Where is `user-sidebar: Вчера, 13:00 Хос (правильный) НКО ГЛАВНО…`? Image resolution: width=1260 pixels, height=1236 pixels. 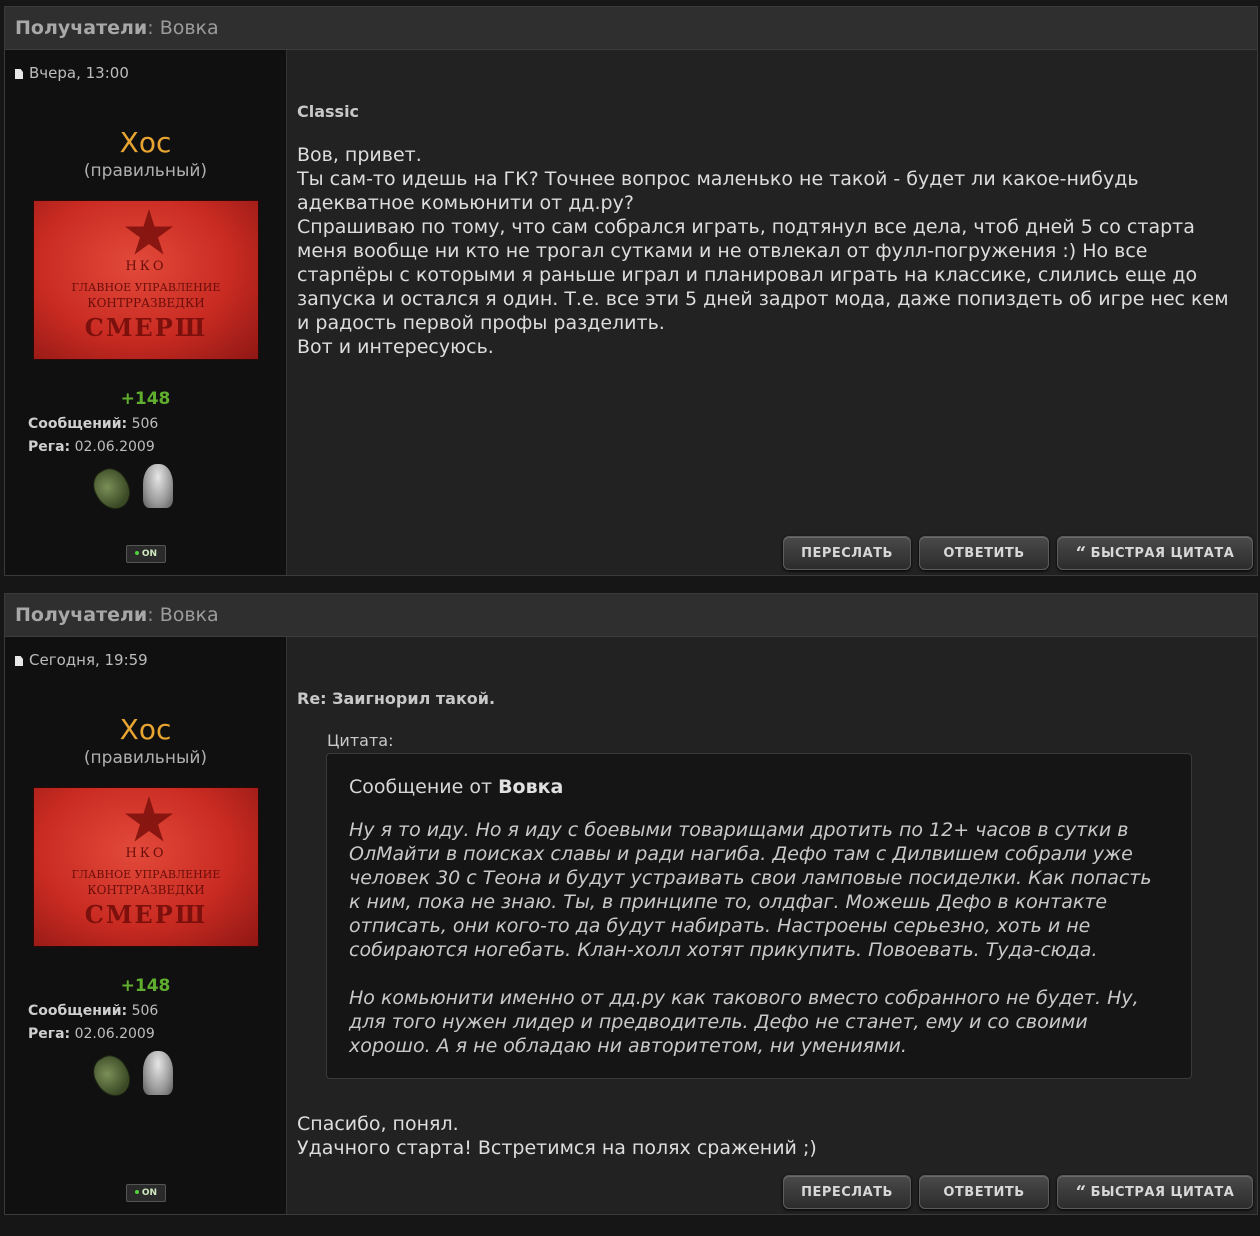 user-sidebar: Вчера, 13:00 Хос (правильный) НКО ГЛАВНО… is located at coordinates (146, 312).